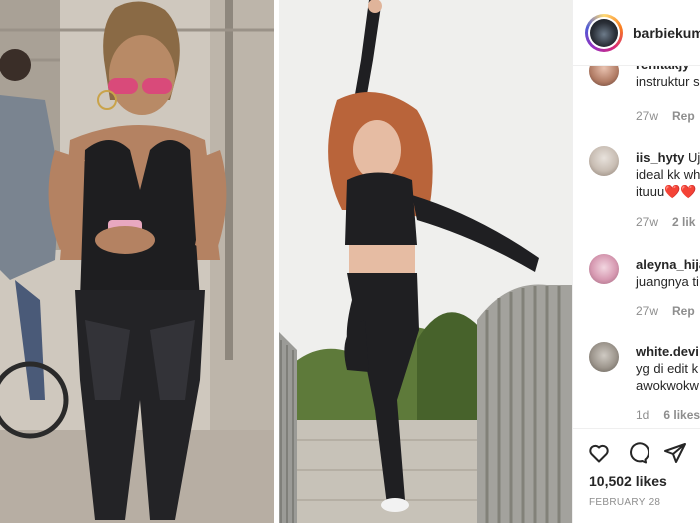 This screenshot has width=700, height=523. Describe the element at coordinates (624, 502) in the screenshot. I see `post-date: FEBRUARY 28` at that location.